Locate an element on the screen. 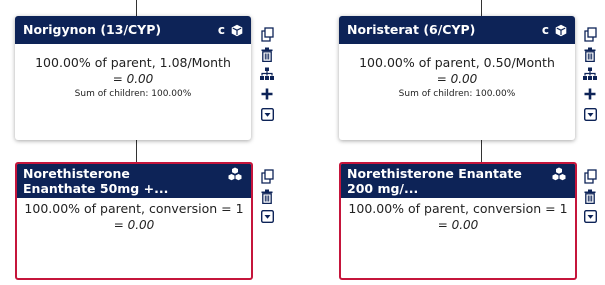 The height and width of the screenshot is (285, 605). node-header: Norigynon (13/CYP) c is located at coordinates (133, 30).